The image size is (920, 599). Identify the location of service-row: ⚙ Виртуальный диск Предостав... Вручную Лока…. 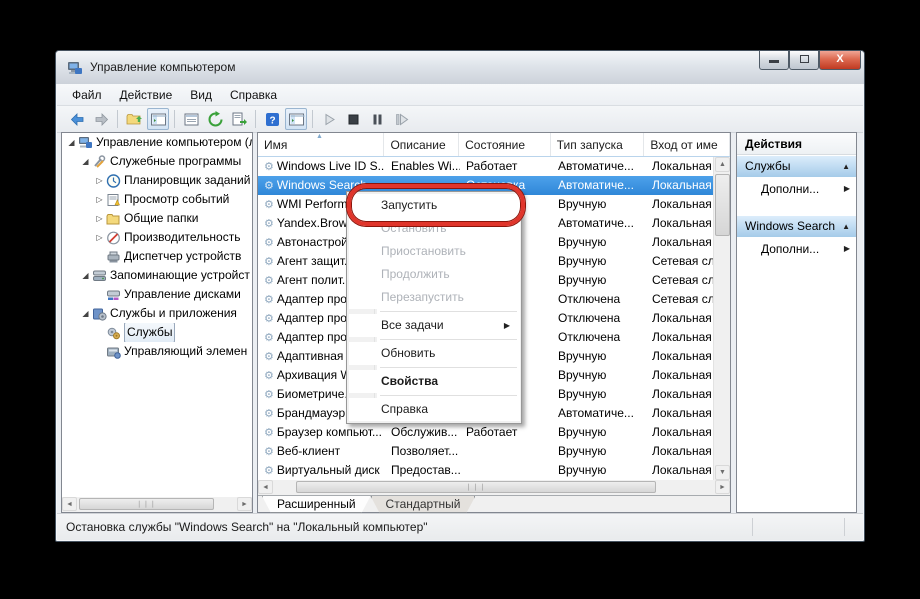
(494, 470).